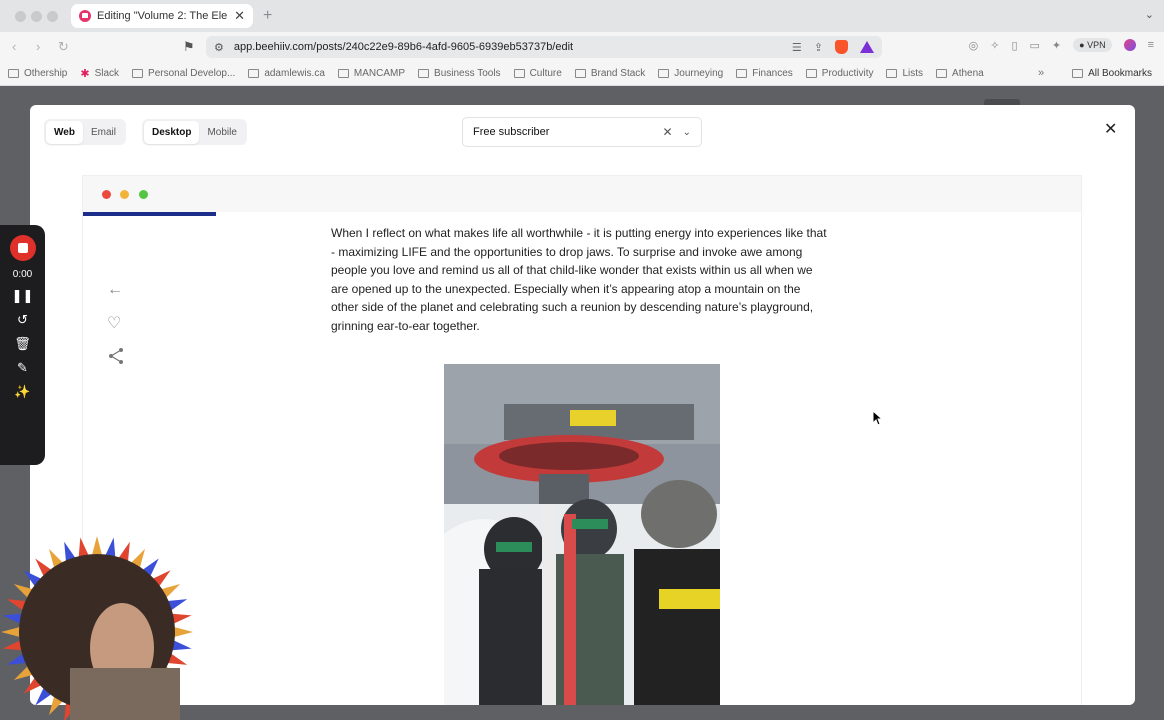 Image resolution: width=1164 pixels, height=720 pixels. Describe the element at coordinates (294, 73) in the screenshot. I see `bookmark-label: adamlewis.ca` at that location.